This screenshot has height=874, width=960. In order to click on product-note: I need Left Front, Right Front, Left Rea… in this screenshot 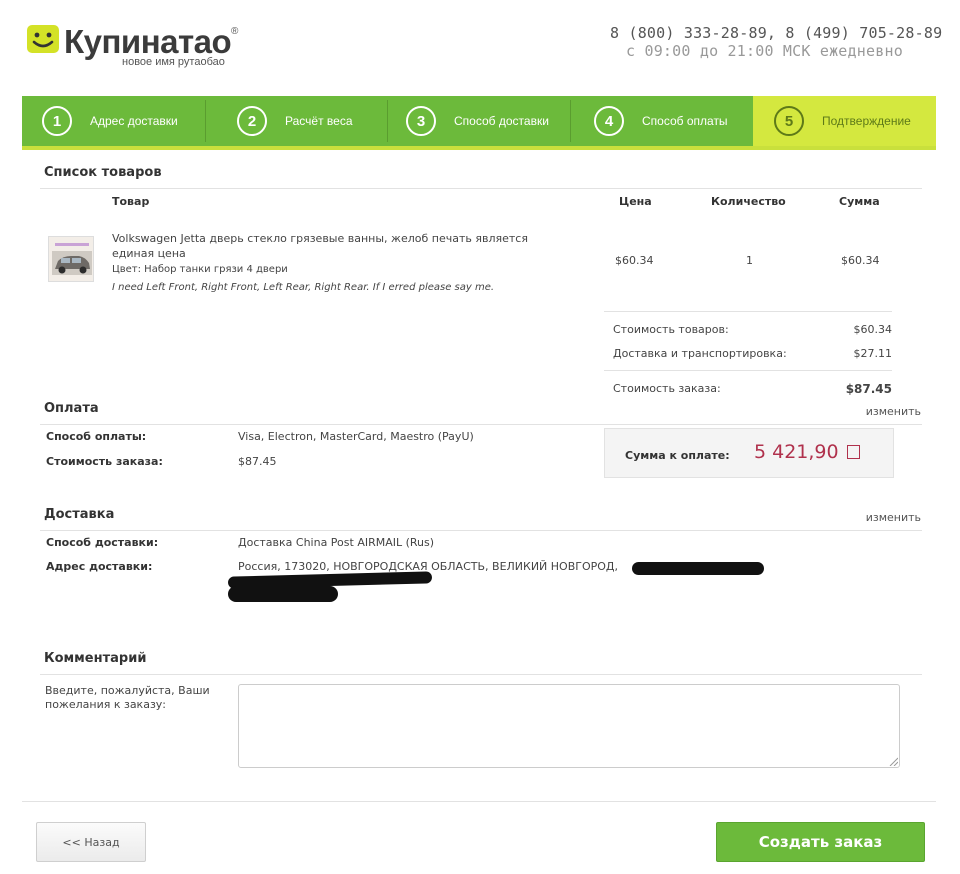, I will do `click(303, 287)`.